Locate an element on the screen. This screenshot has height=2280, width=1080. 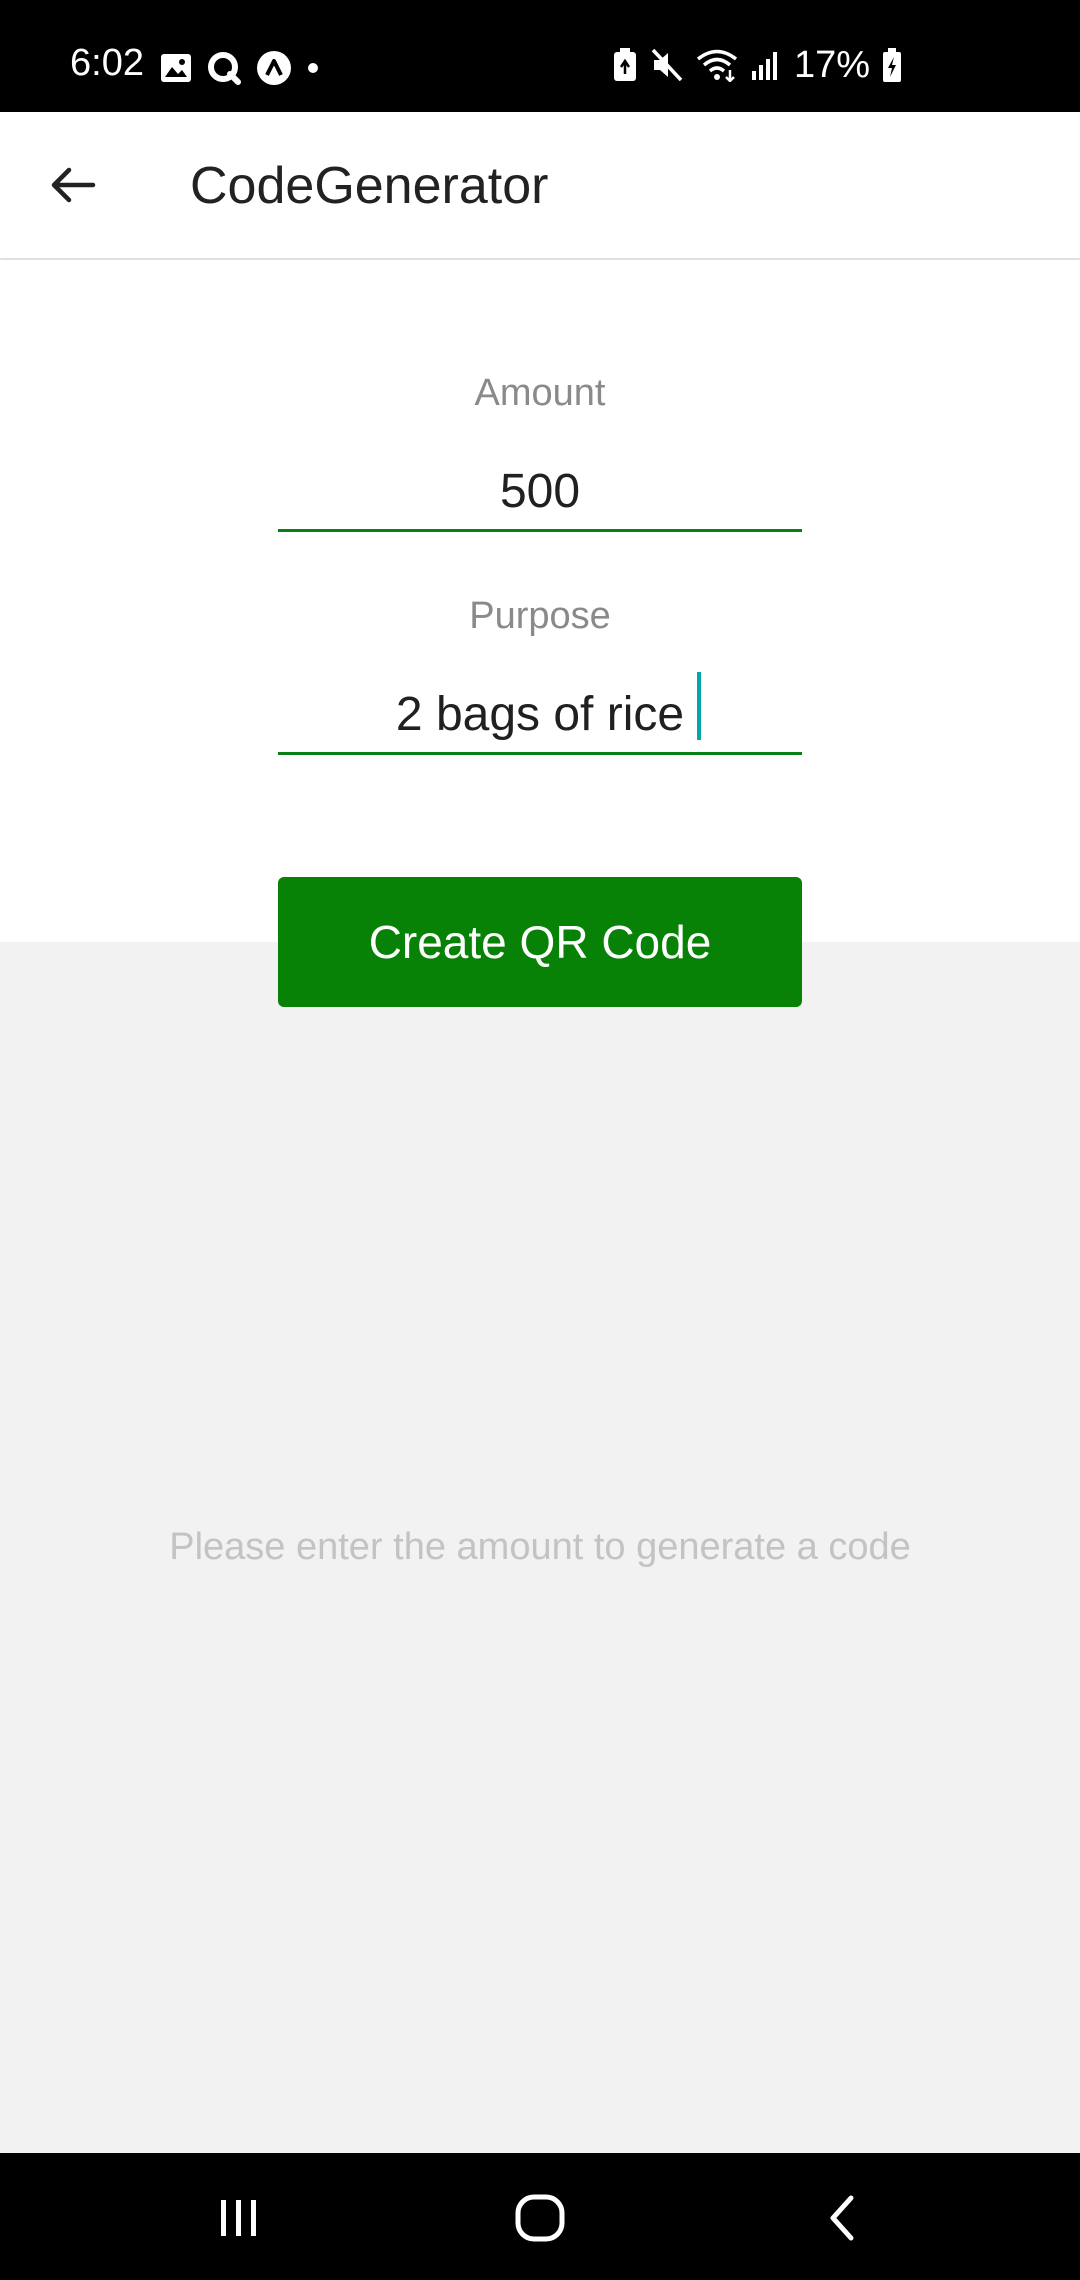
wifi-icon is located at coordinates (717, 65).